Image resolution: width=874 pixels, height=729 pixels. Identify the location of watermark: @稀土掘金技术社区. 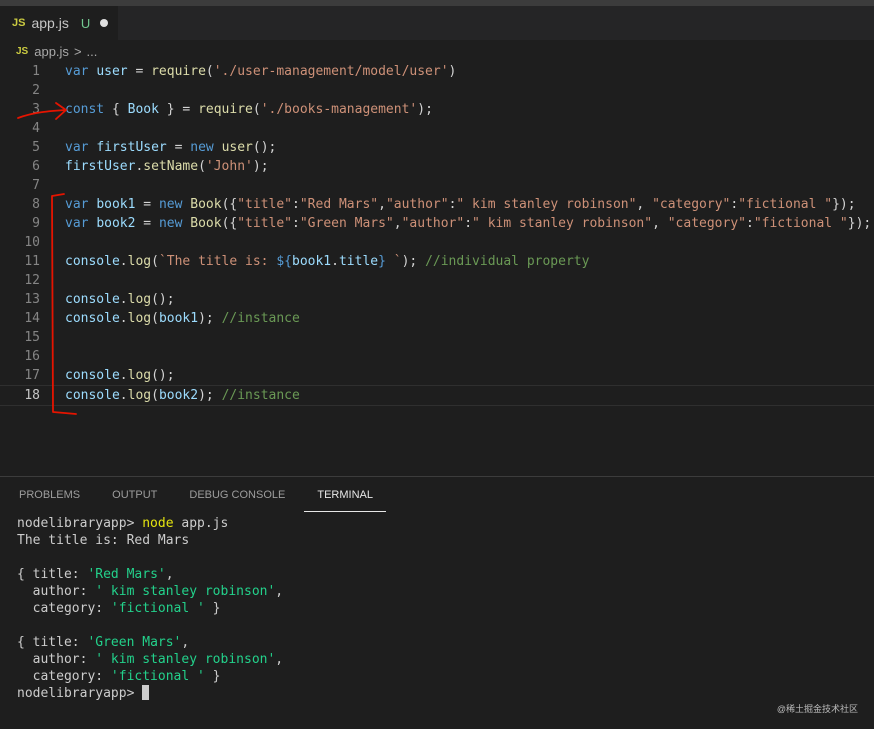
(817, 709).